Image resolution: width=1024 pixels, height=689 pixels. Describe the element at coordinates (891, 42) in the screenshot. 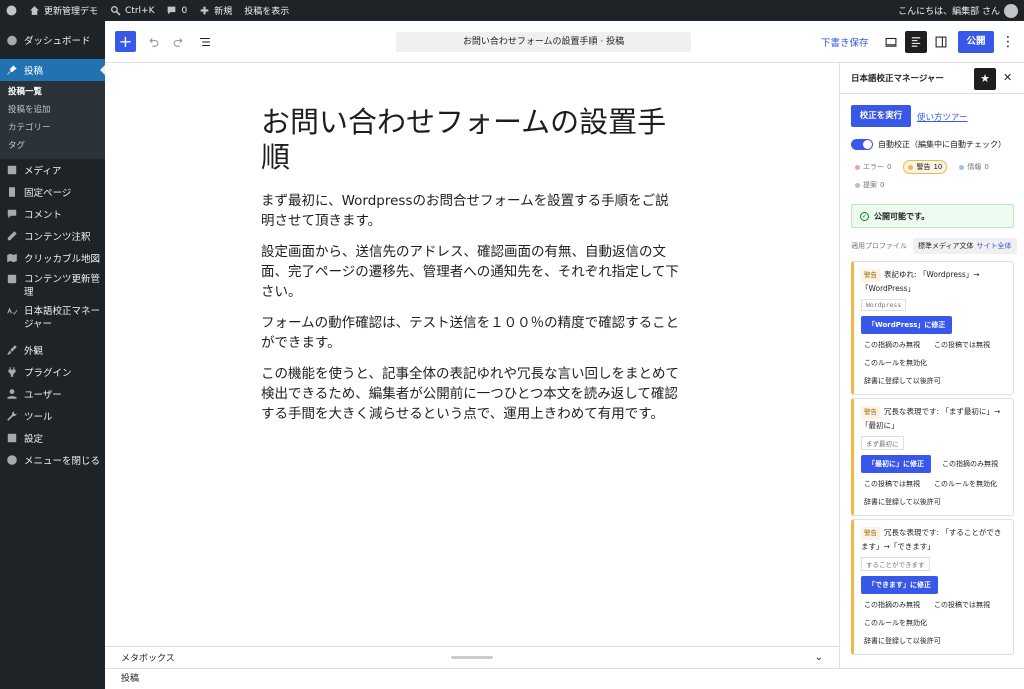

I see `preview-button` at that location.